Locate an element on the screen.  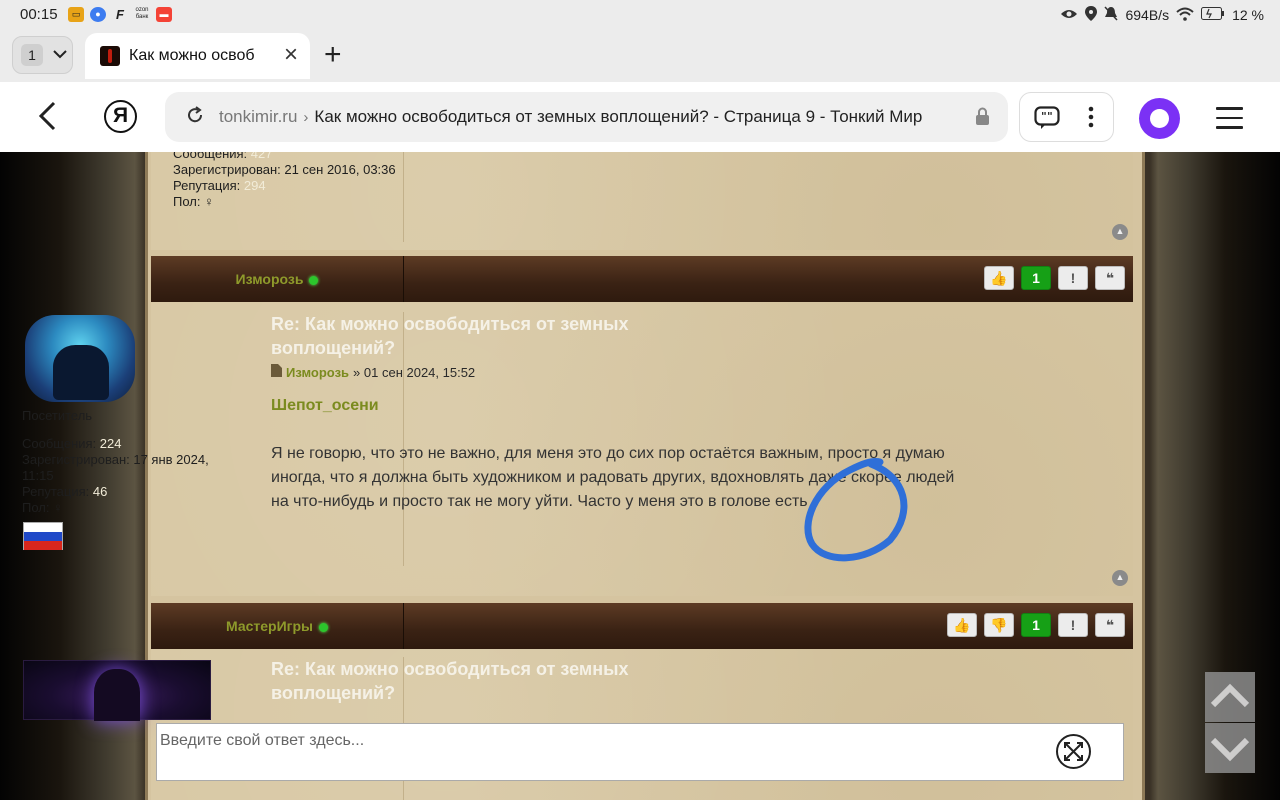
more-options-icon is located at coordinates (1091, 119).